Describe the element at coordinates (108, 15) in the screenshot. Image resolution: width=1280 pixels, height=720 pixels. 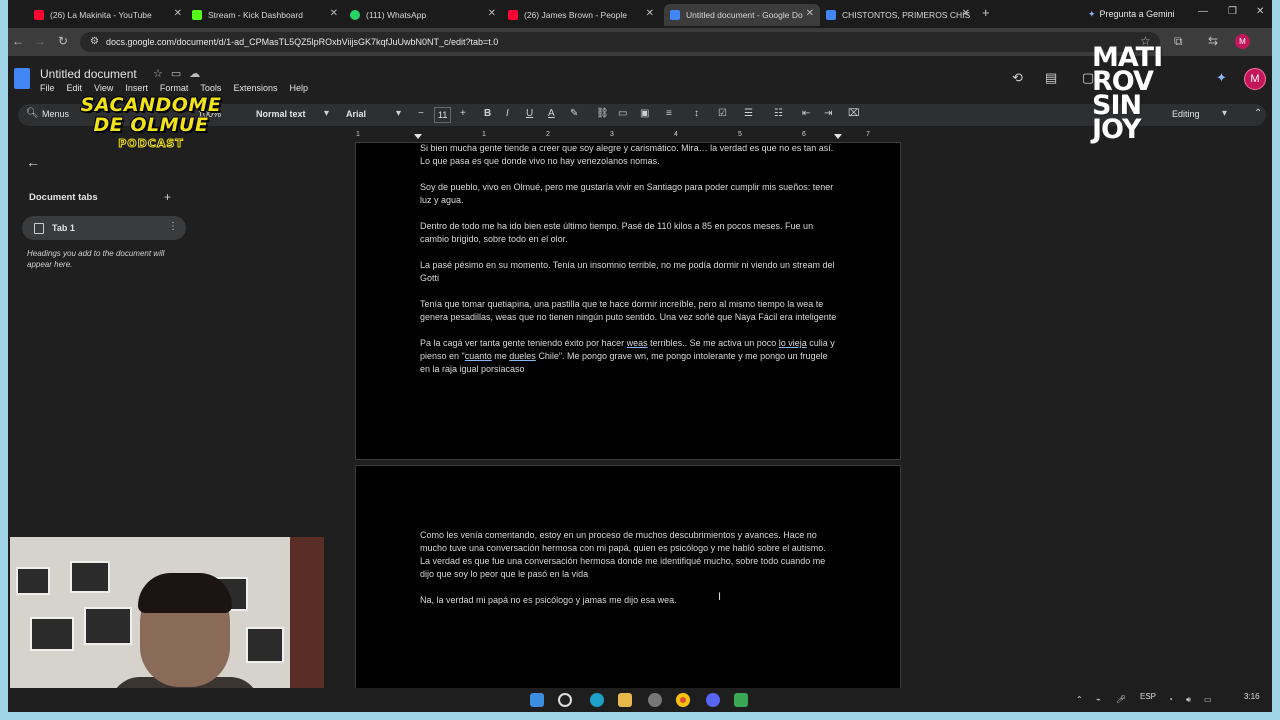
I see `browser-tab-youtube: (26) La Makinita - YouTube ✕` at that location.